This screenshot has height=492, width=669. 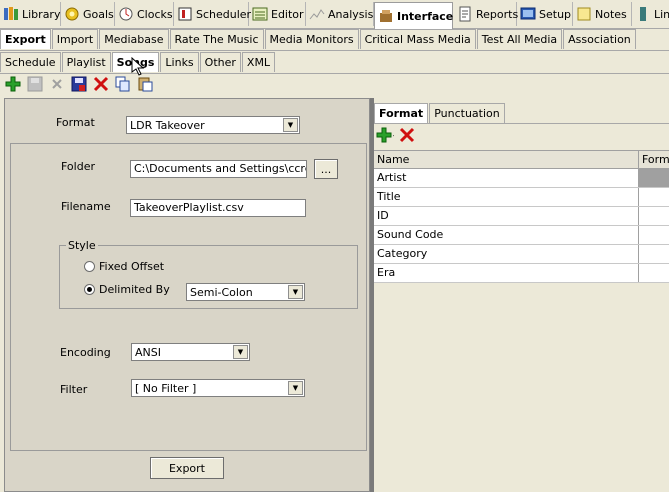 I want to click on column-header-format: Forma, so click(x=654, y=159).